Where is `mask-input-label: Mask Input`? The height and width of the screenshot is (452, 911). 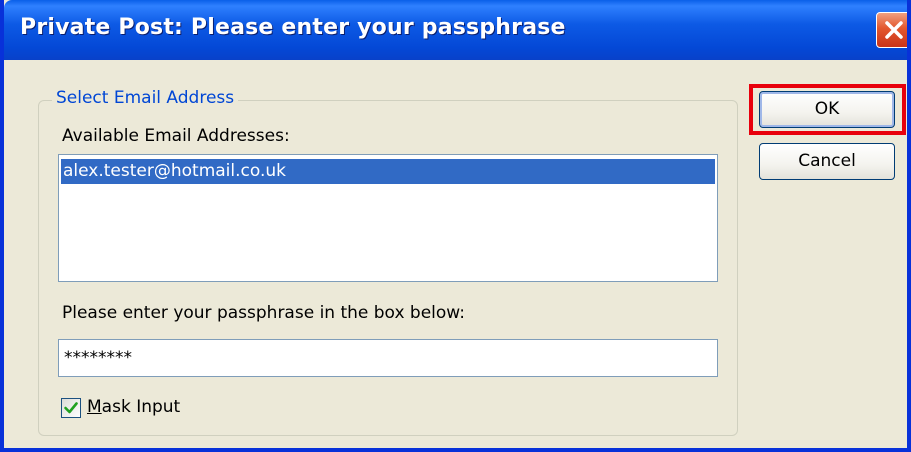
mask-input-label: Mask Input is located at coordinates (133, 407).